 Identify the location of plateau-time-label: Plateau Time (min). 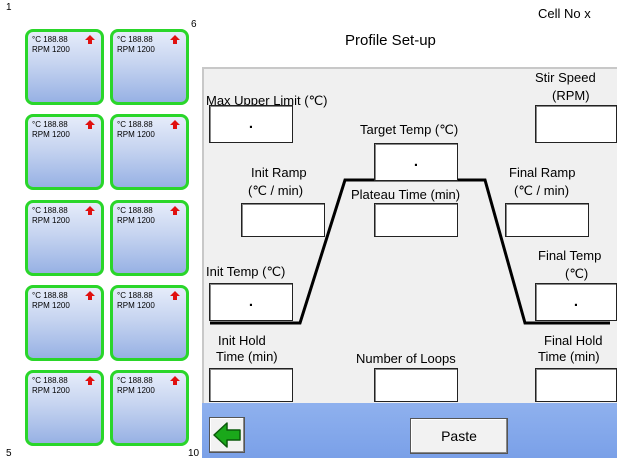
(406, 194).